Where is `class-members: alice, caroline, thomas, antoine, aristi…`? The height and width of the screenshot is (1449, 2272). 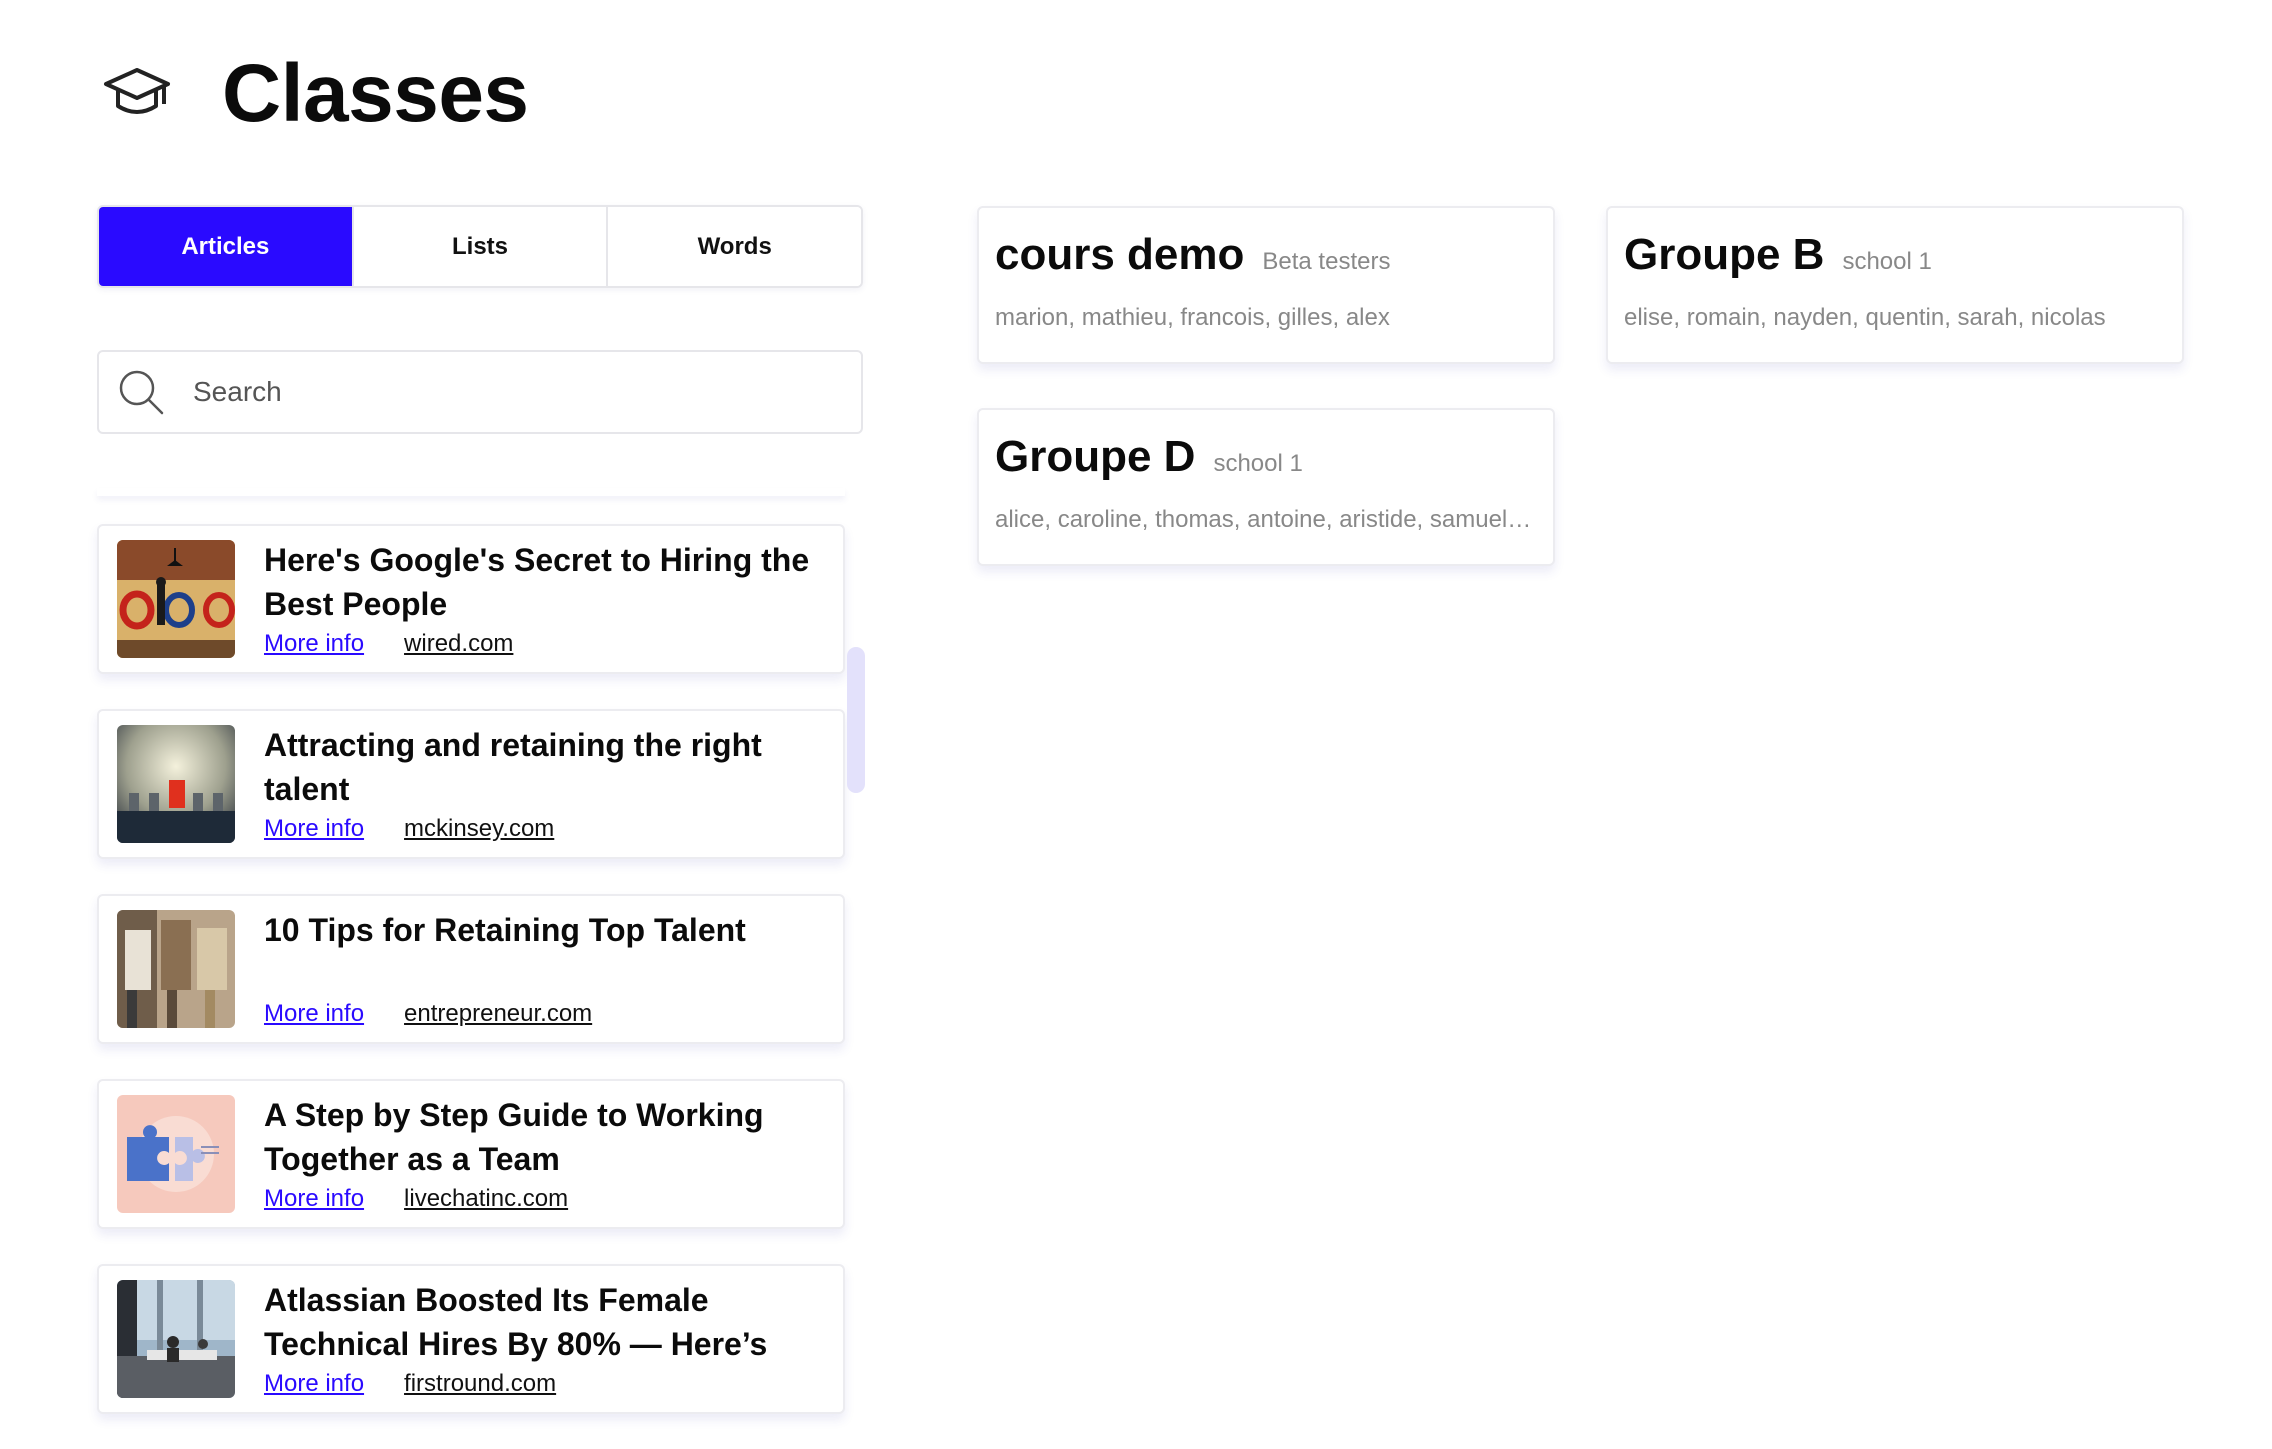 class-members: alice, caroline, thomas, antoine, aristi… is located at coordinates (1263, 519).